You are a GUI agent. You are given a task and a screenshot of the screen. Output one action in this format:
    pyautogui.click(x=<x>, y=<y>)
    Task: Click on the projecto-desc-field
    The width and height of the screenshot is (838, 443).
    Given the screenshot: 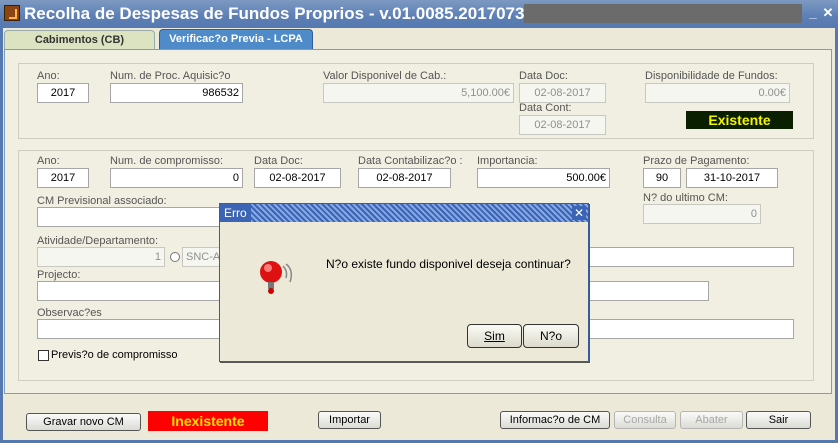 What is the action you would take?
    pyautogui.click(x=649, y=291)
    